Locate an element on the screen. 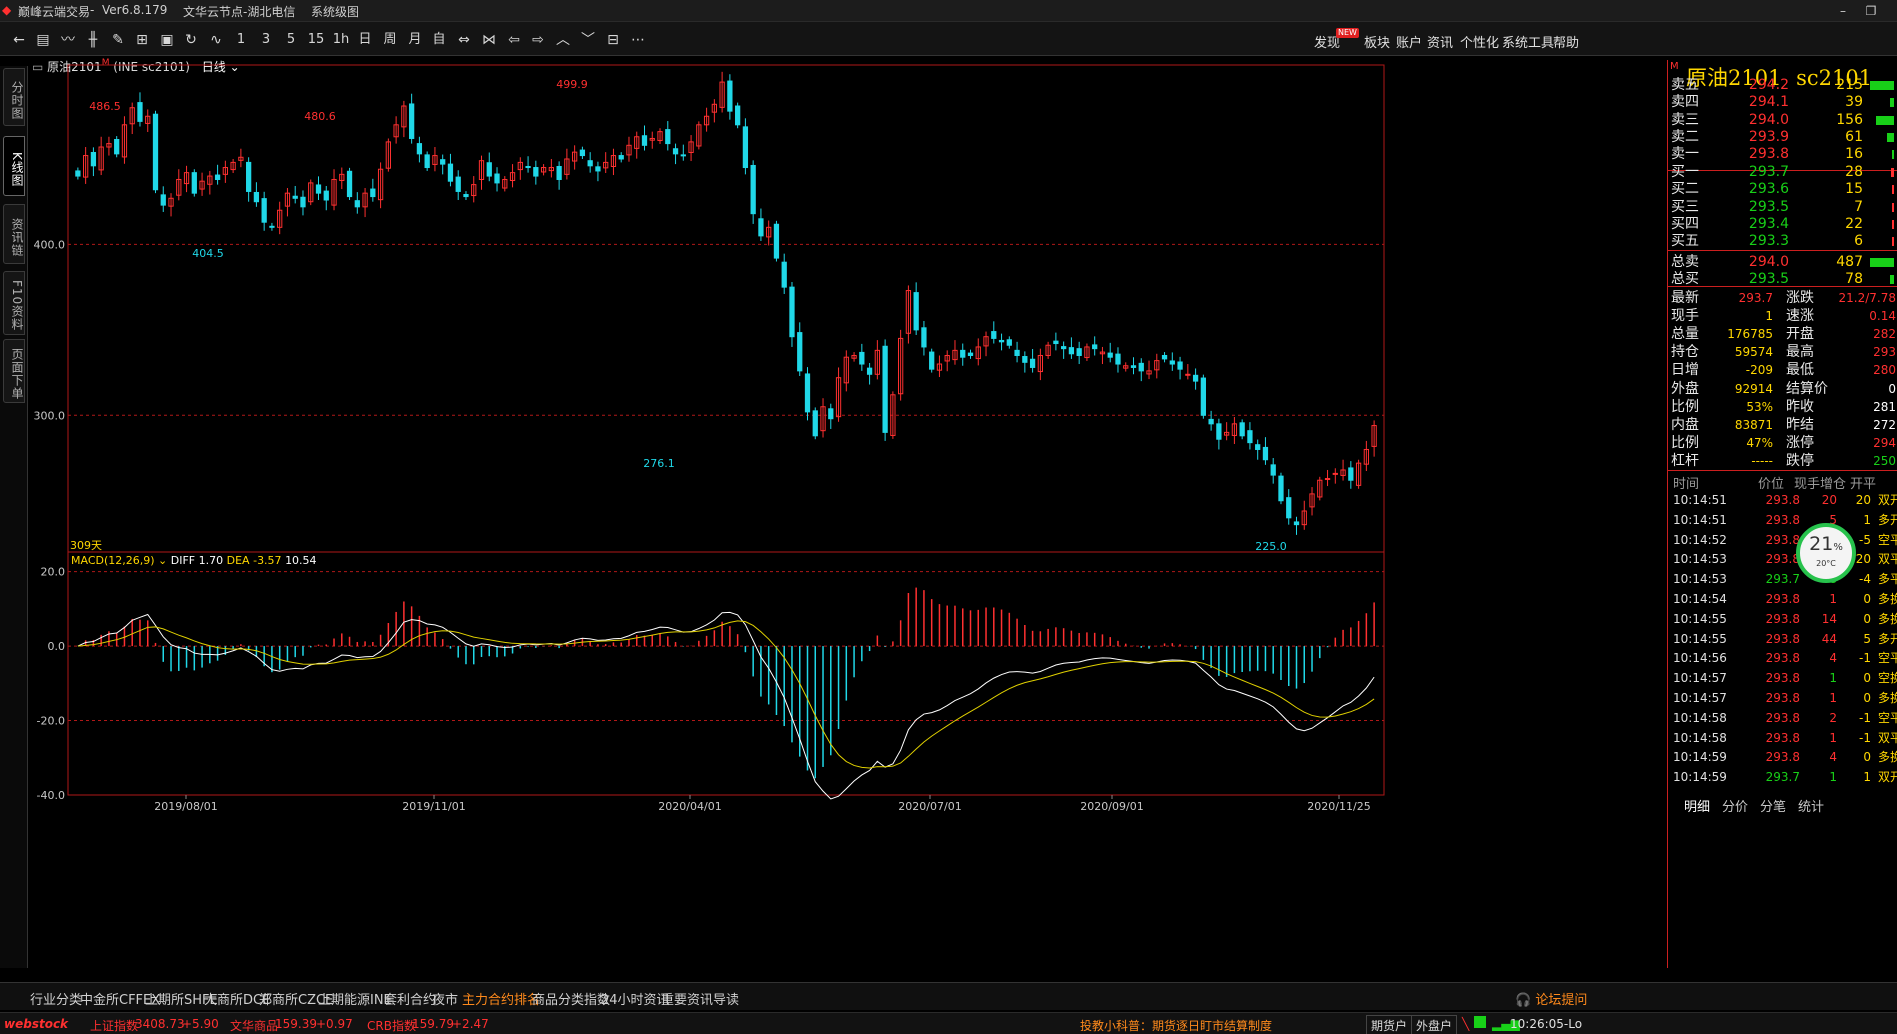 This screenshot has width=1897, height=1034. market-tab-5: 上期能源INE is located at coordinates (355, 998).